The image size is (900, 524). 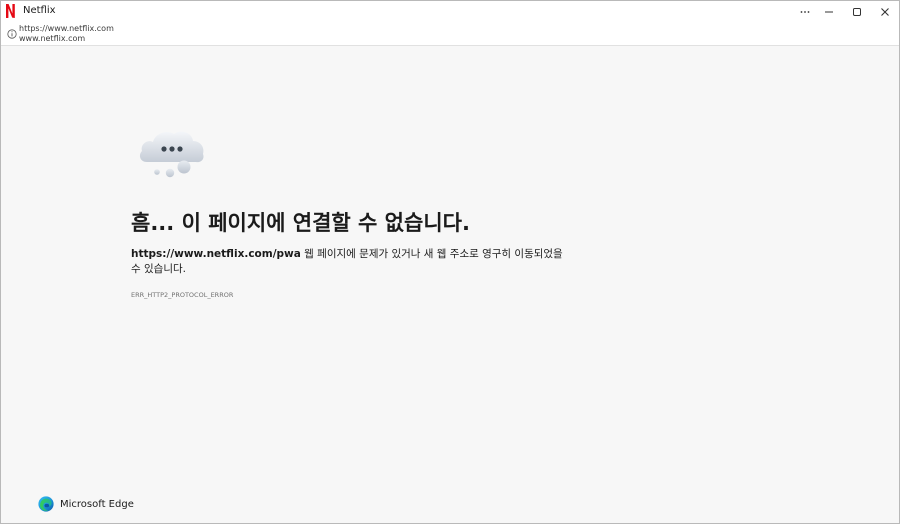 I want to click on address-bar: https://www.netflix.com www.netflix.com, so click(x=450, y=34).